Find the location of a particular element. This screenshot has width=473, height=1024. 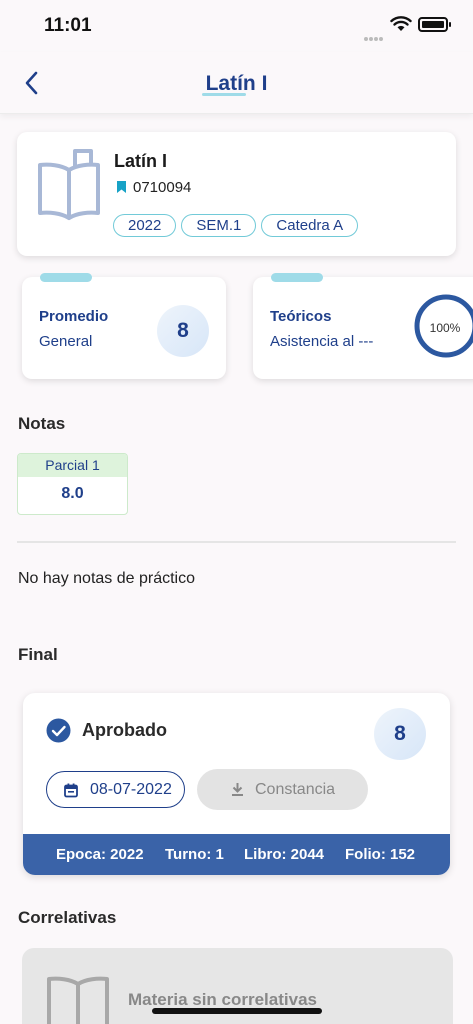

teoricos-card: Teóricos Asistencia al --- 100% is located at coordinates (363, 326).